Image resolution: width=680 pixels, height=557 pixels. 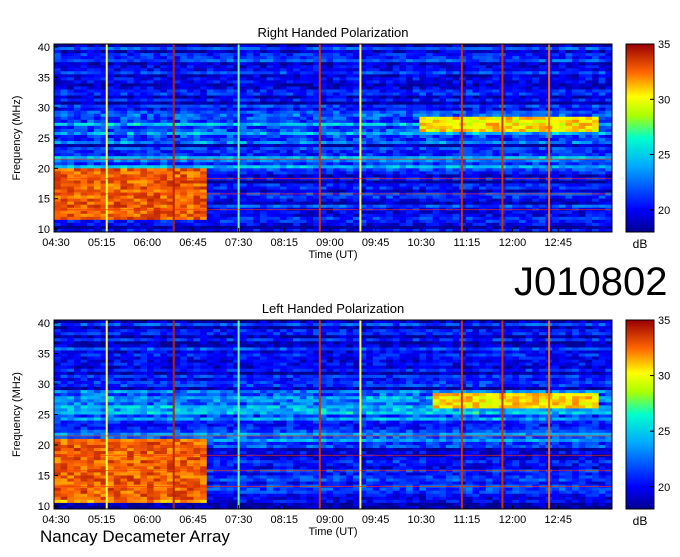 What do you see at coordinates (333, 308) in the screenshot?
I see `panel-title: Left Handed Polarization` at bounding box center [333, 308].